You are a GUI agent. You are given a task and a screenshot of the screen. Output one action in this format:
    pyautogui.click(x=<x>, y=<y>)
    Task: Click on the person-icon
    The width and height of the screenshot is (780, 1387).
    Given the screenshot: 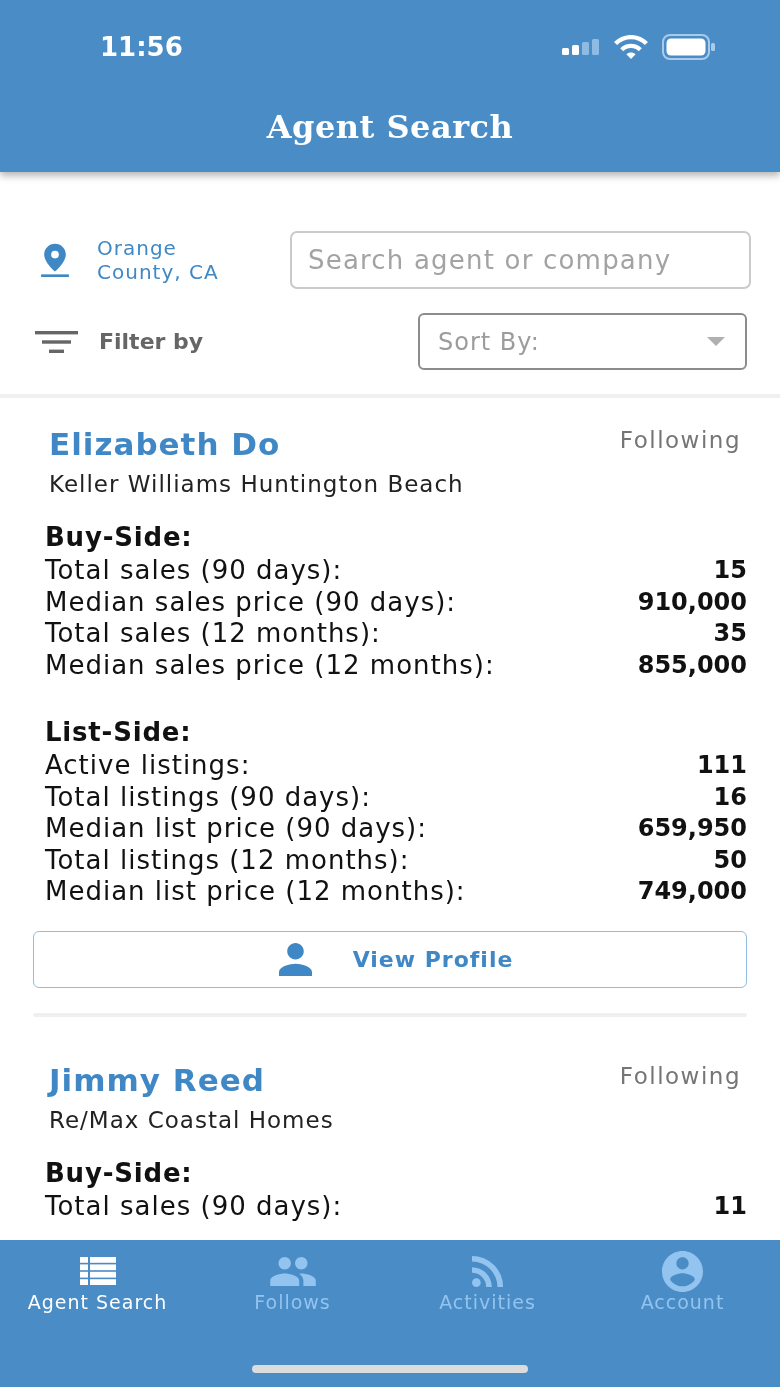 What is the action you would take?
    pyautogui.click(x=295, y=959)
    